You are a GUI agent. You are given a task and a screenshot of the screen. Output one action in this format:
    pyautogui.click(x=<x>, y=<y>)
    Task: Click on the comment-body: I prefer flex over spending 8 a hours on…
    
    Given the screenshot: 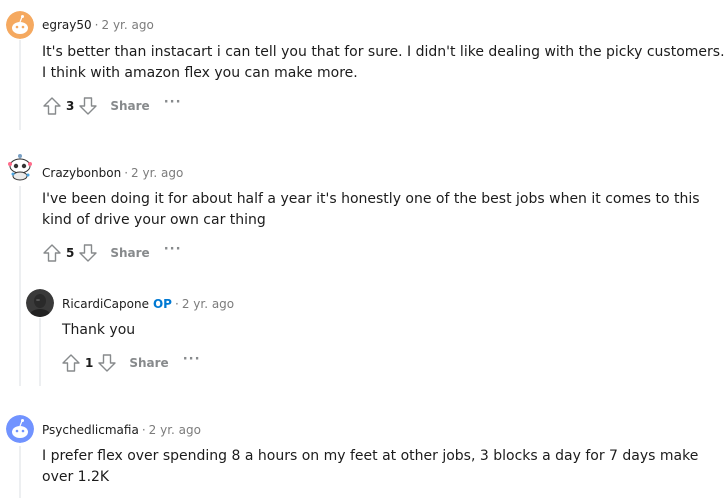 What is the action you would take?
    pyautogui.click(x=370, y=467)
    